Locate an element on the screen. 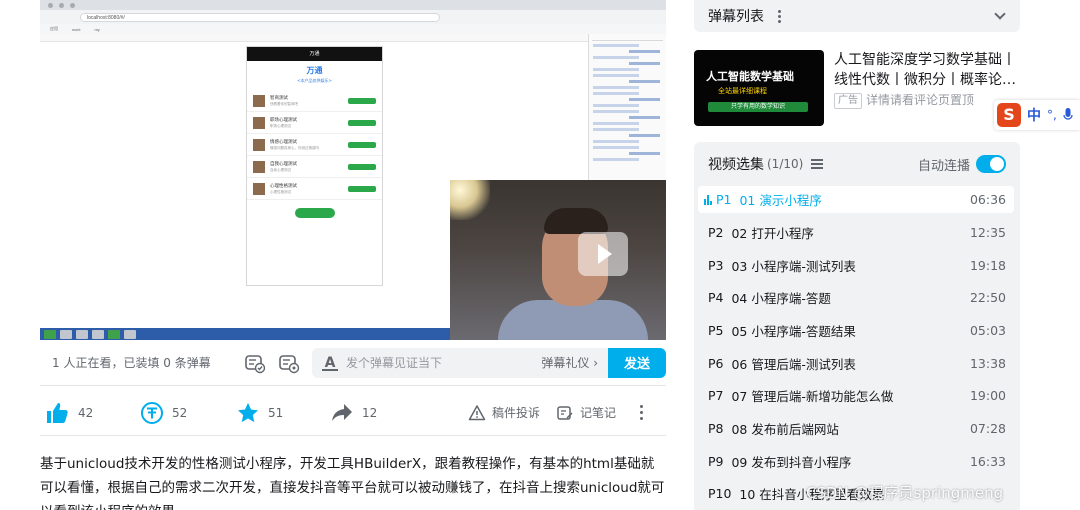  video-actions: 42 52 51 12 稿件投诉 记笔记 is located at coordinates (353, 413).